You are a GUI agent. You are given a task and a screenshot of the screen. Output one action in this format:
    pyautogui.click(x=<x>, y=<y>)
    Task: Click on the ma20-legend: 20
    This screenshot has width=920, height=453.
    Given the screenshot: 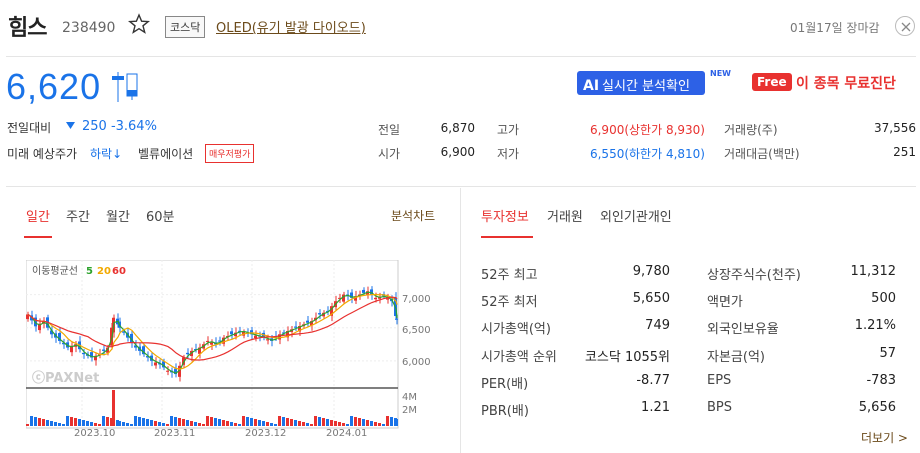 What is the action you would take?
    pyautogui.click(x=104, y=271)
    